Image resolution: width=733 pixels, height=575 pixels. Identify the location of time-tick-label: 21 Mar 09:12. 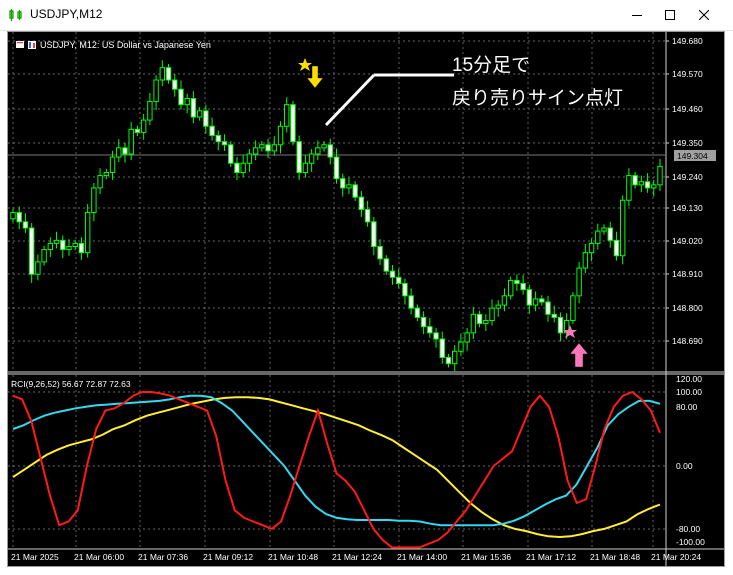
(228, 557).